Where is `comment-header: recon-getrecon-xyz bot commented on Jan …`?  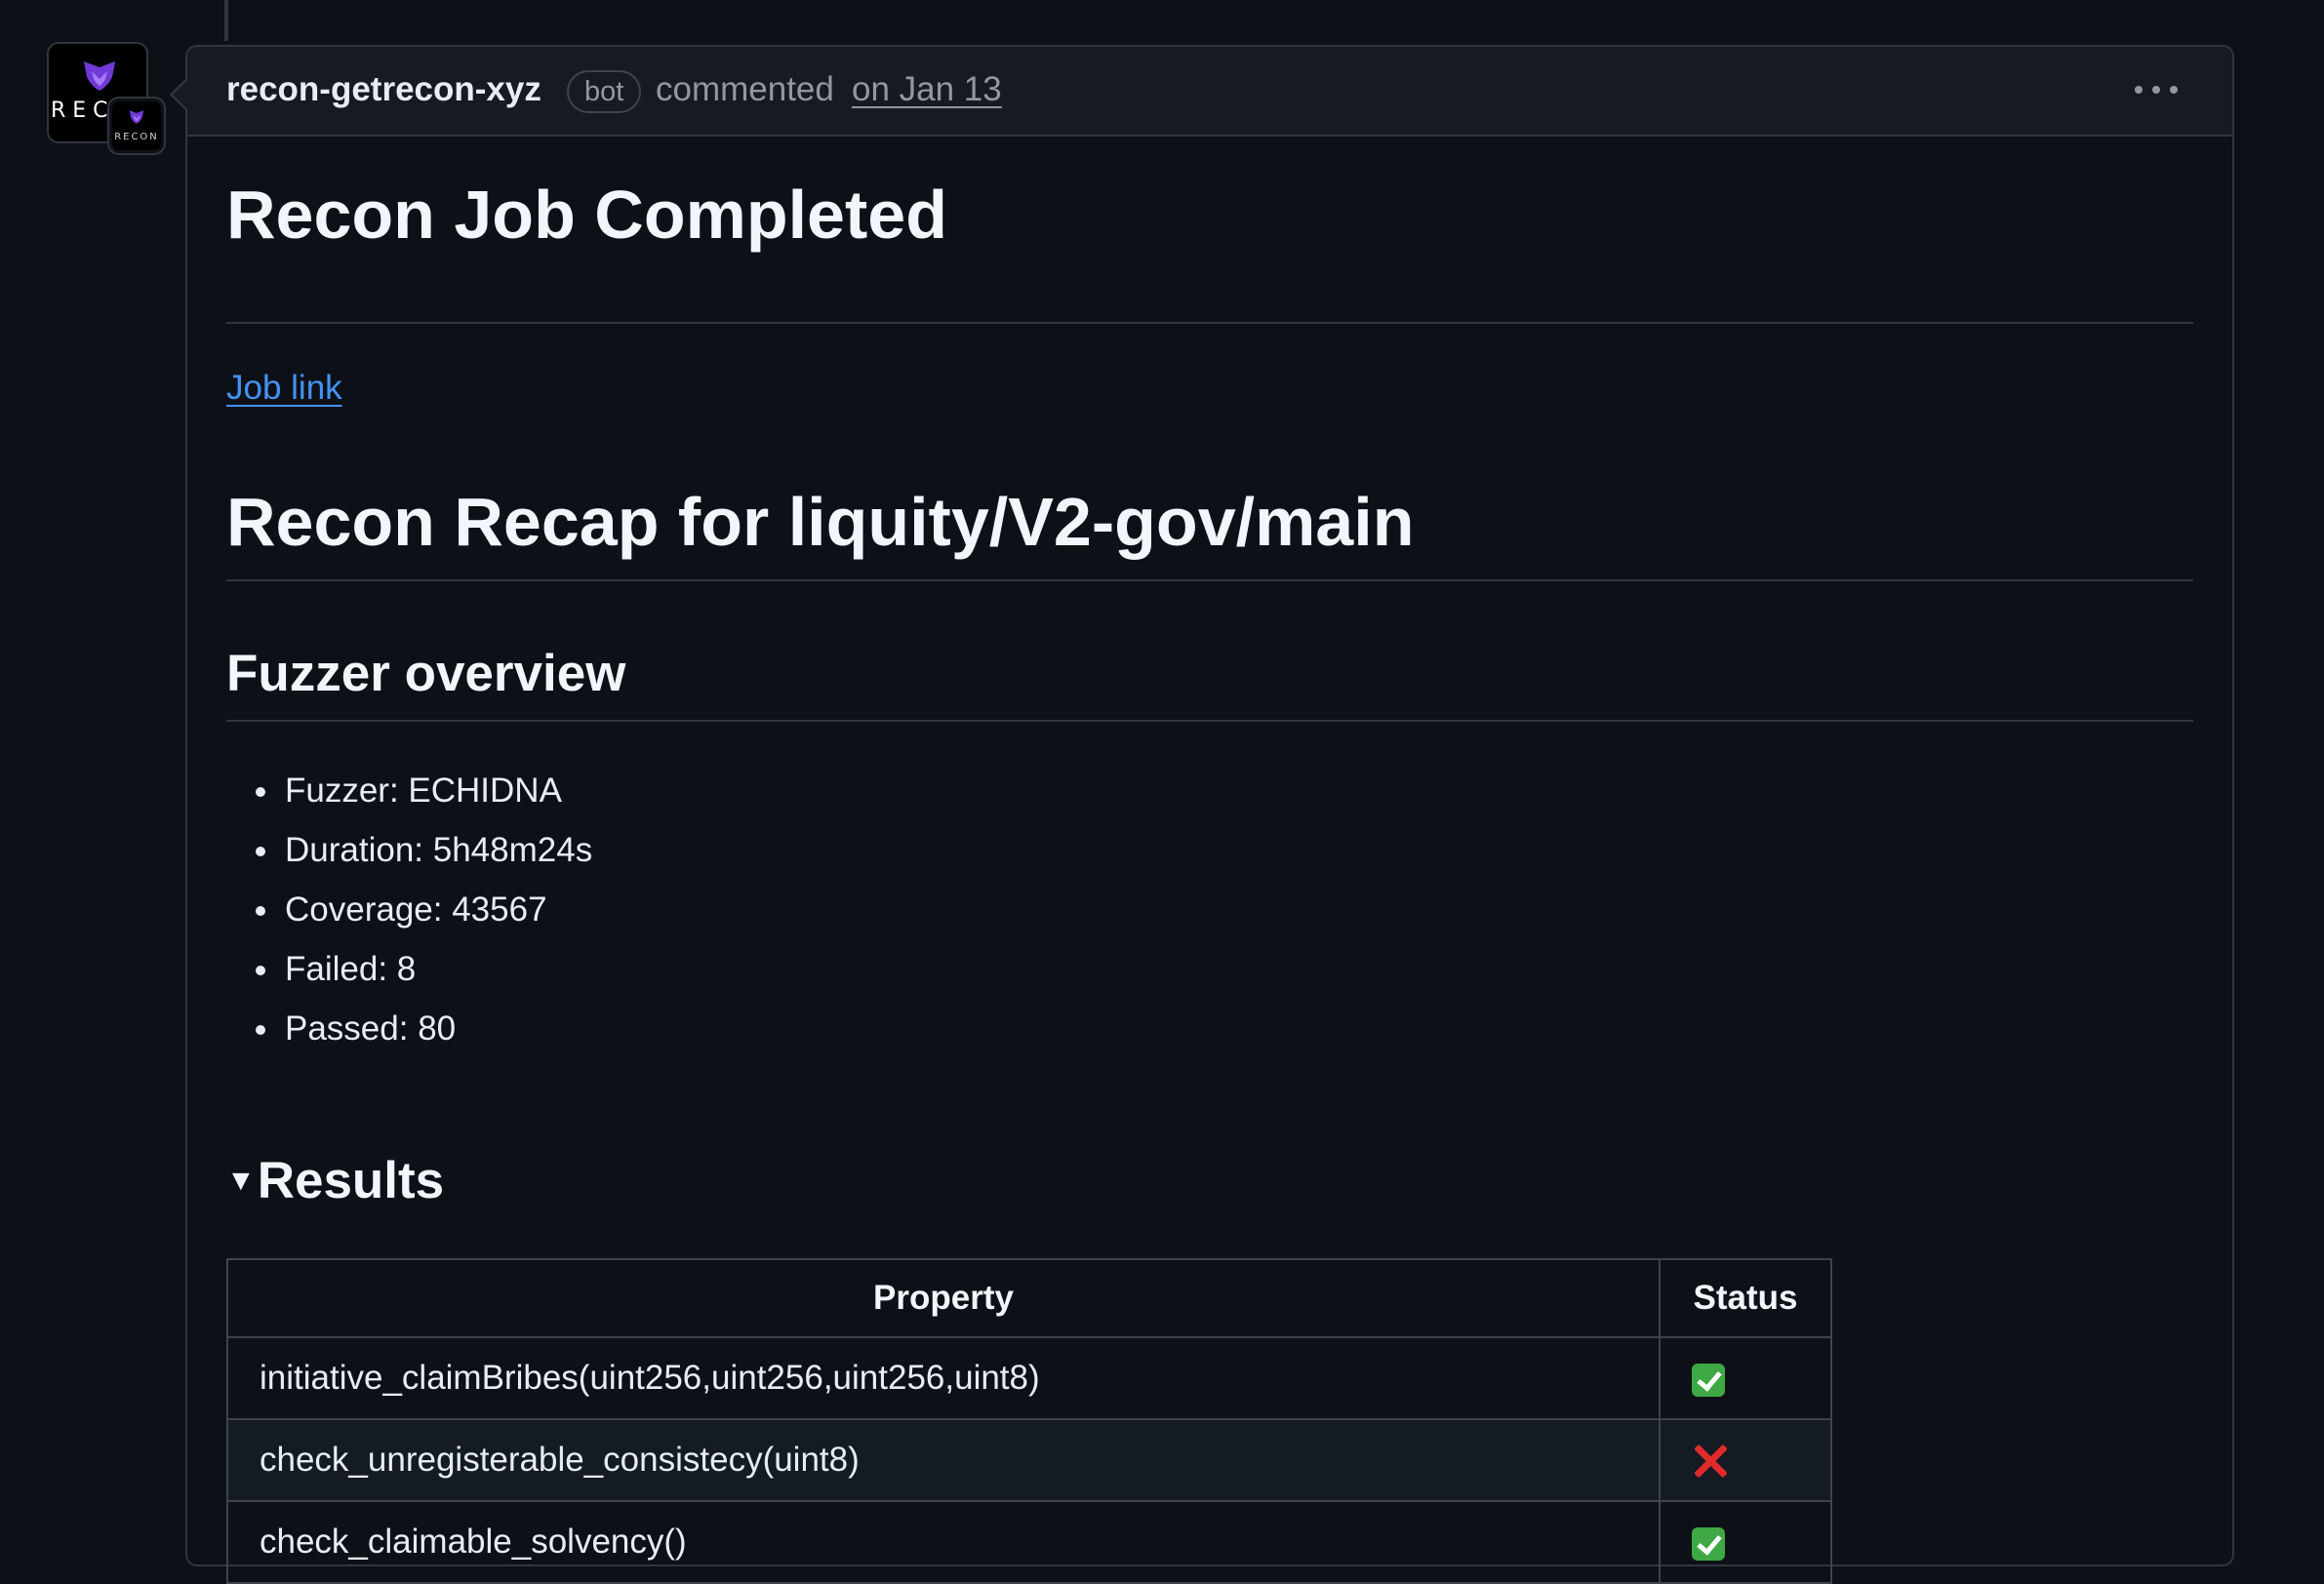 comment-header: recon-getrecon-xyz bot commented on Jan … is located at coordinates (1209, 92).